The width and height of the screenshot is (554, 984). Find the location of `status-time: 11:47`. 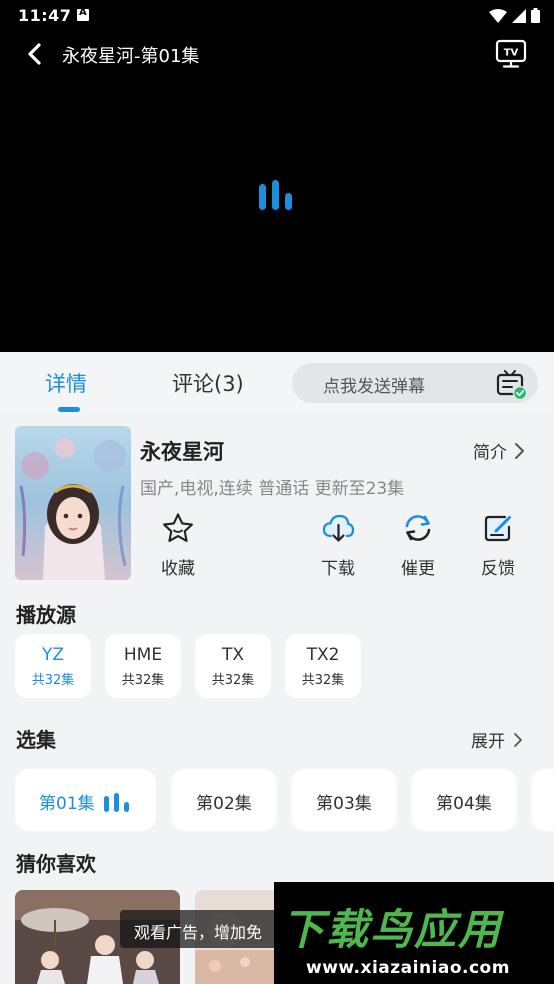

status-time: 11:47 is located at coordinates (45, 15).